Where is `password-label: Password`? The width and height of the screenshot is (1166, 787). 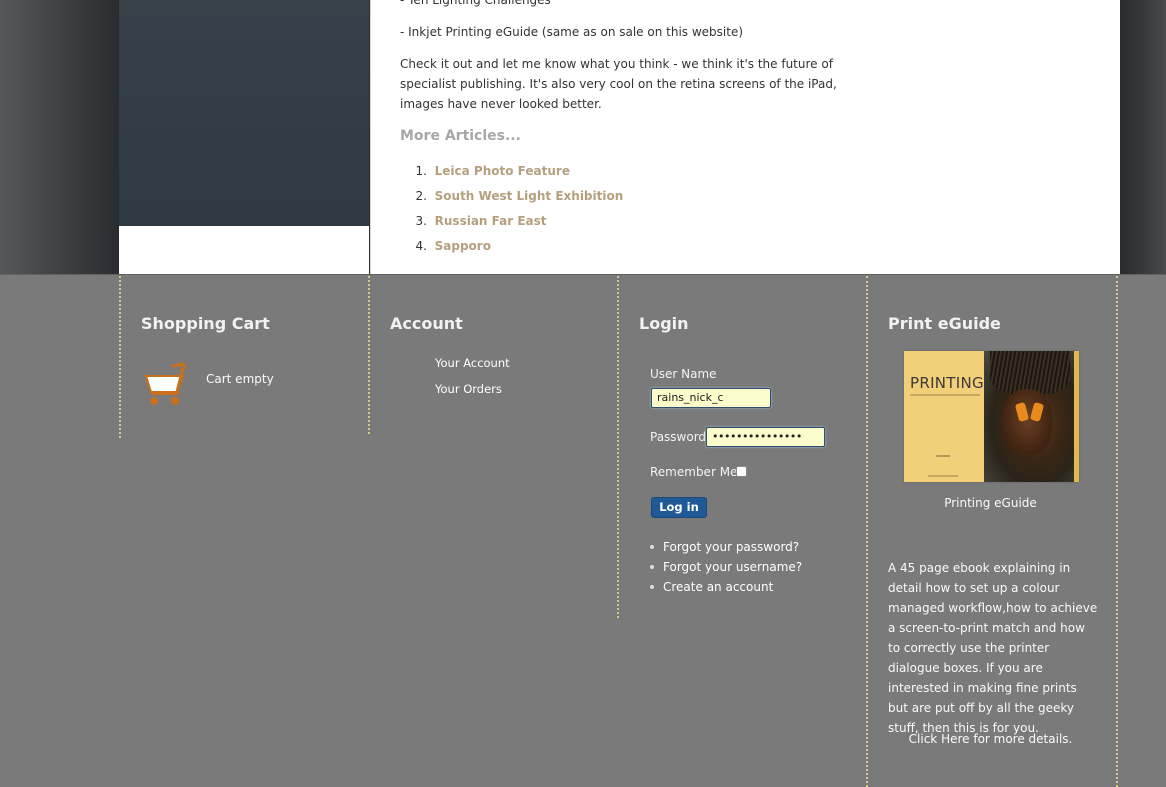
password-label: Password is located at coordinates (678, 437).